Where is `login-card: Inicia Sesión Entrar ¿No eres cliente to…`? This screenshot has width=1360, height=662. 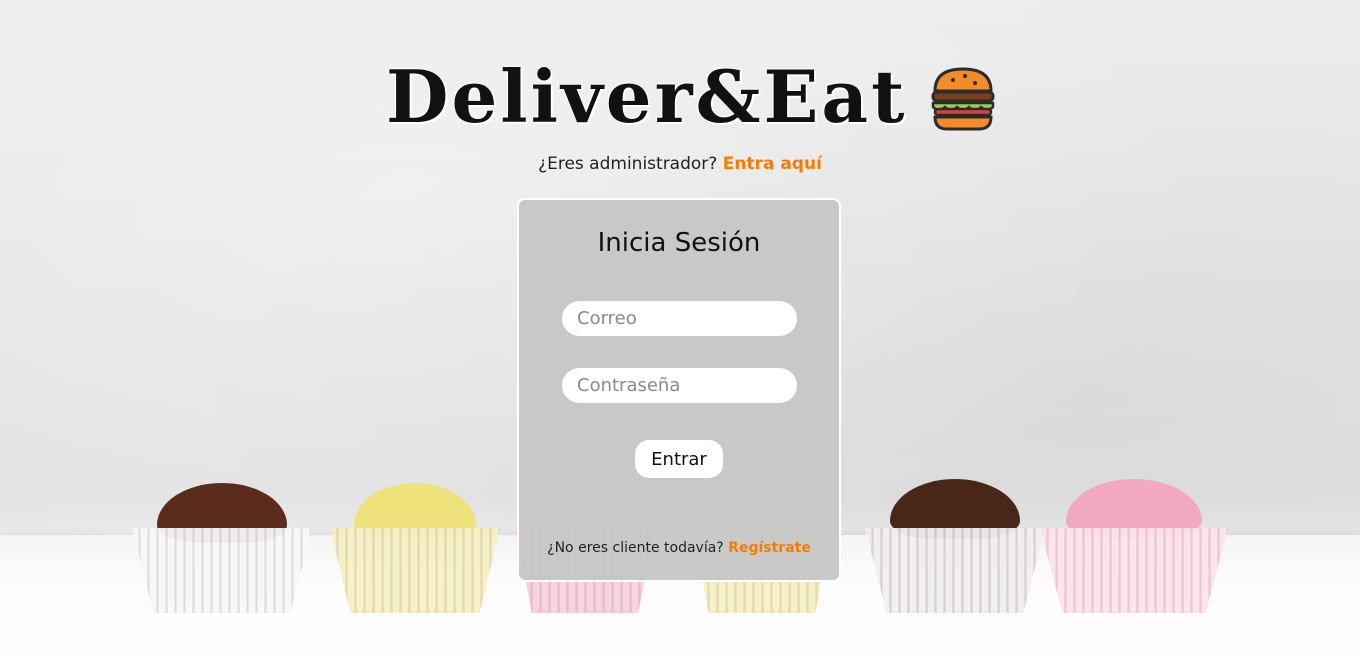
login-card: Inicia Sesión Entrar ¿No eres cliente to… is located at coordinates (679, 390).